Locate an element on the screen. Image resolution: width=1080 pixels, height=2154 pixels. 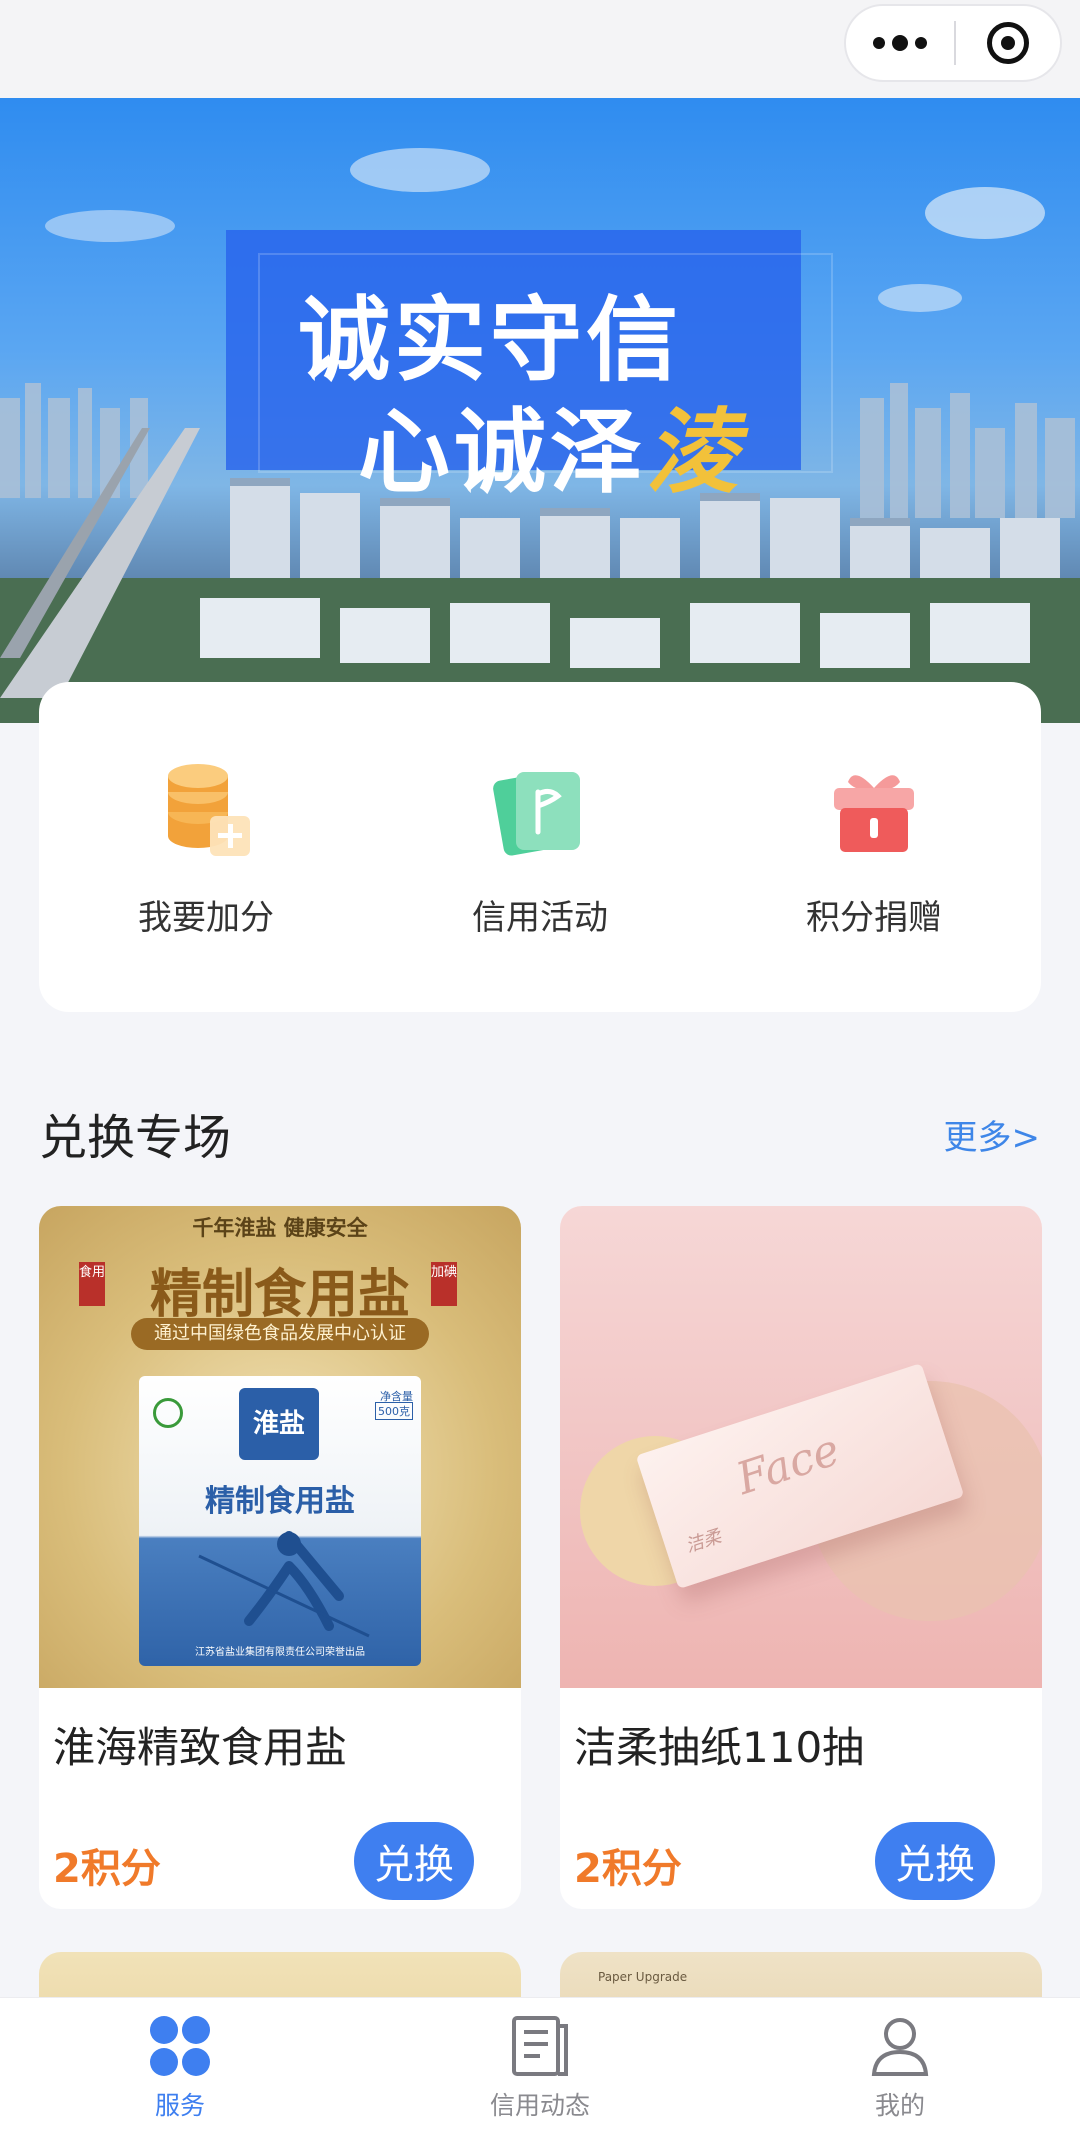
fisherman-silhouette is located at coordinates (284, 1584).